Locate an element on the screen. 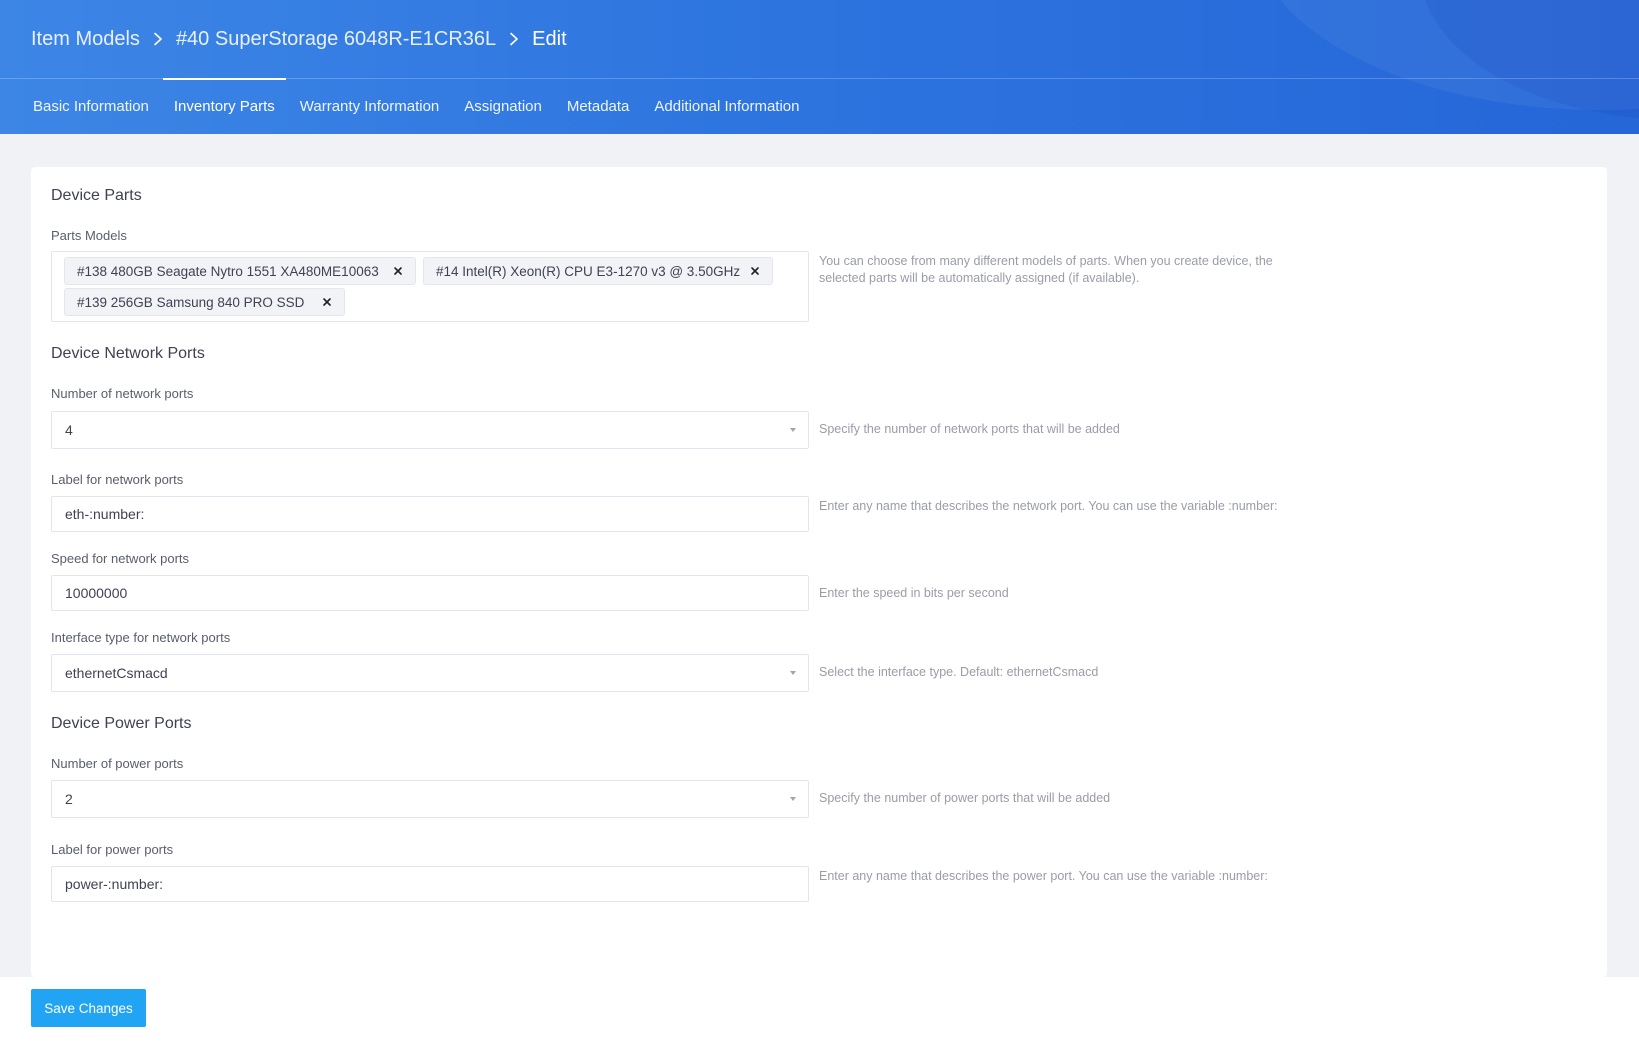 Image resolution: width=1639 pixels, height=1043 pixels. tab-label: Basic Information is located at coordinates (91, 106).